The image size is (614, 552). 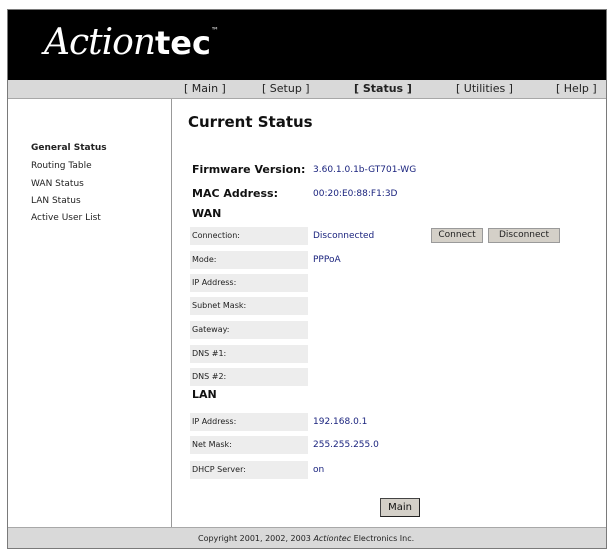 I want to click on wan-connection-value: Disconnected, so click(x=344, y=236).